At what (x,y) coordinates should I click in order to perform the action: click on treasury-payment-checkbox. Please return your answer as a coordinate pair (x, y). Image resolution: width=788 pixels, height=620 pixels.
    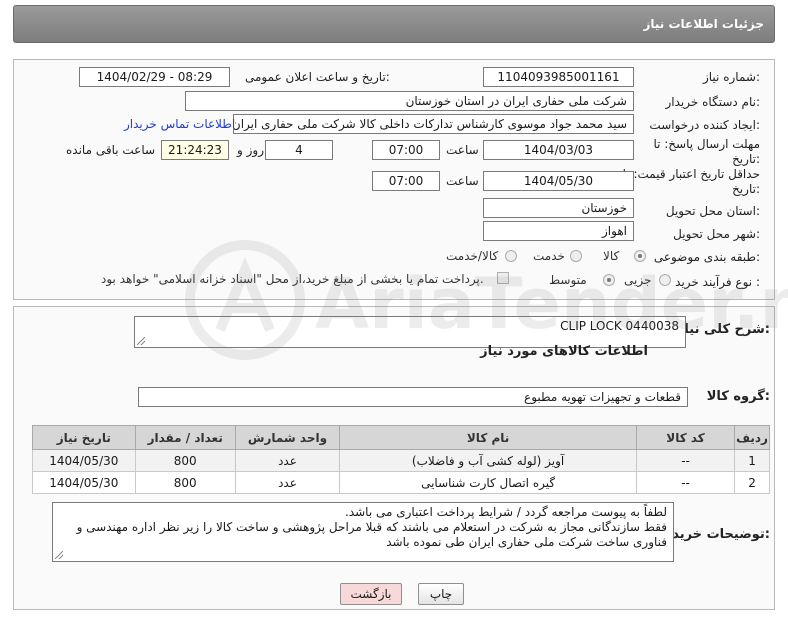
    Looking at the image, I should click on (503, 278).